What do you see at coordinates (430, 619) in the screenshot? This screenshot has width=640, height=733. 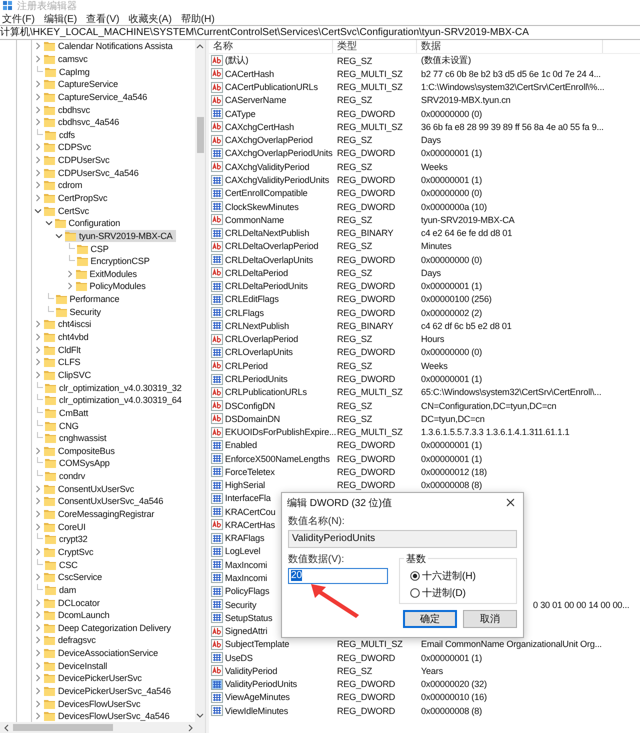 I see `dialog-button: 确定` at bounding box center [430, 619].